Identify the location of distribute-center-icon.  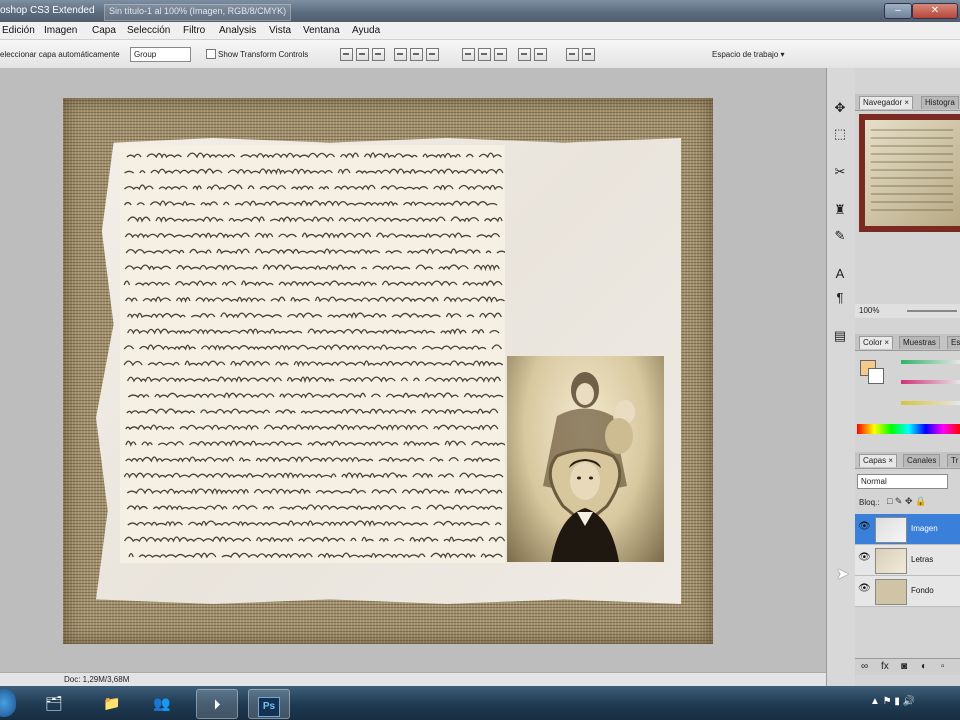
(540, 54).